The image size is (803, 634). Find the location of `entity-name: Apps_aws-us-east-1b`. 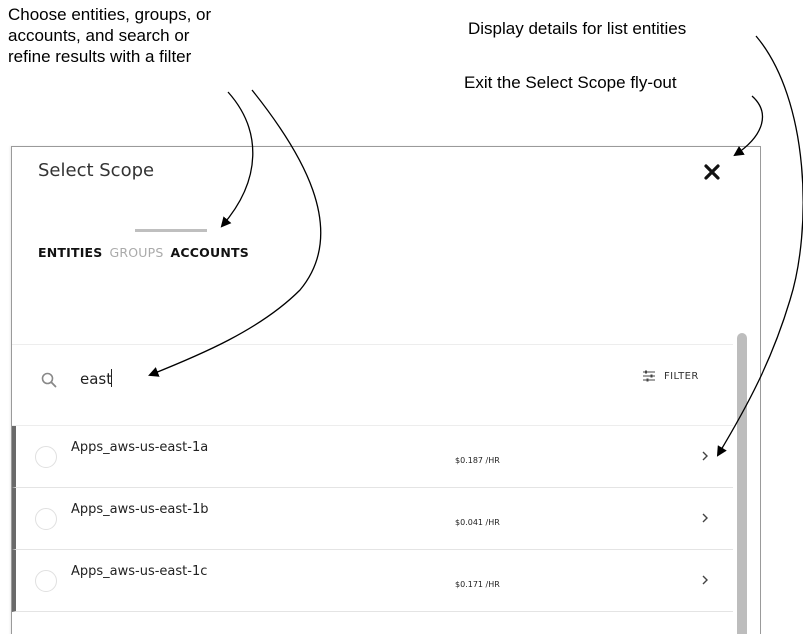

entity-name: Apps_aws-us-east-1b is located at coordinates (140, 509).